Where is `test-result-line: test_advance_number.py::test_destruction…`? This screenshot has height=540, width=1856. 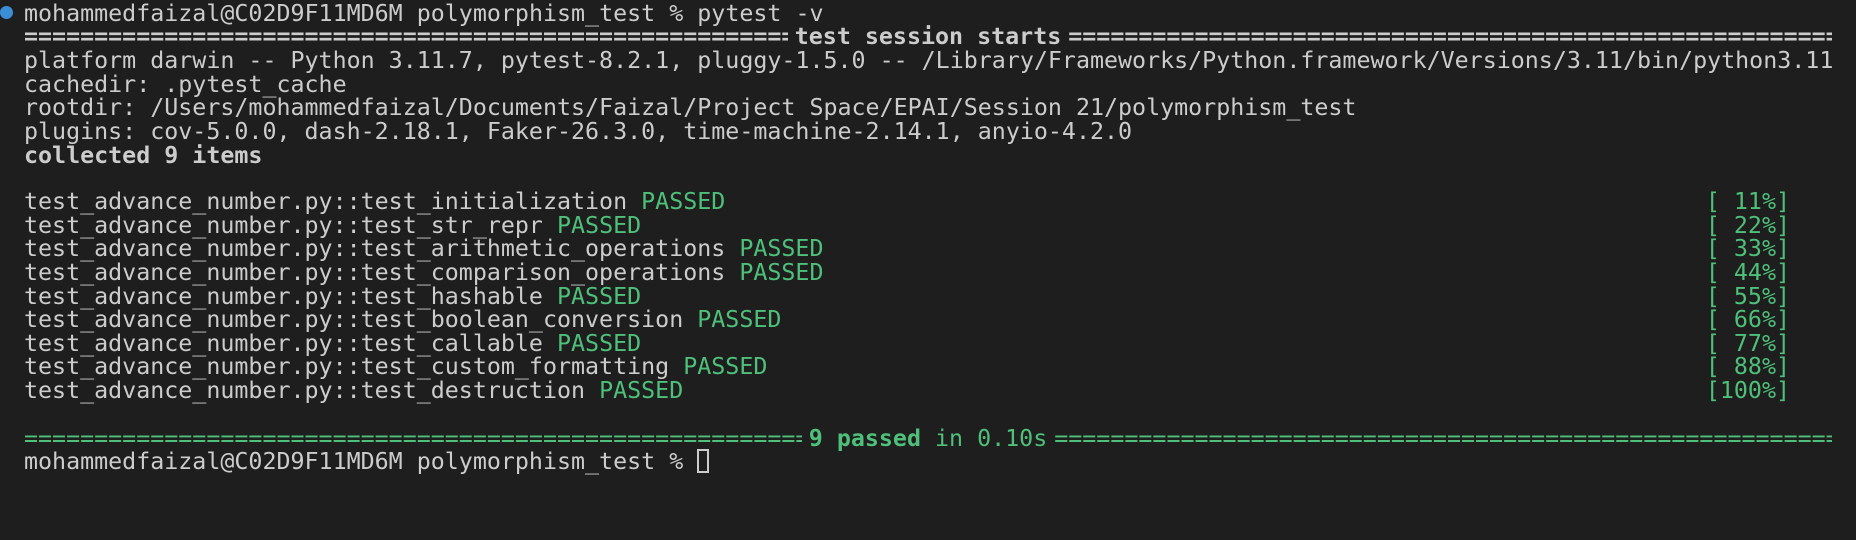 test-result-line: test_advance_number.py::test_destruction… is located at coordinates (928, 391).